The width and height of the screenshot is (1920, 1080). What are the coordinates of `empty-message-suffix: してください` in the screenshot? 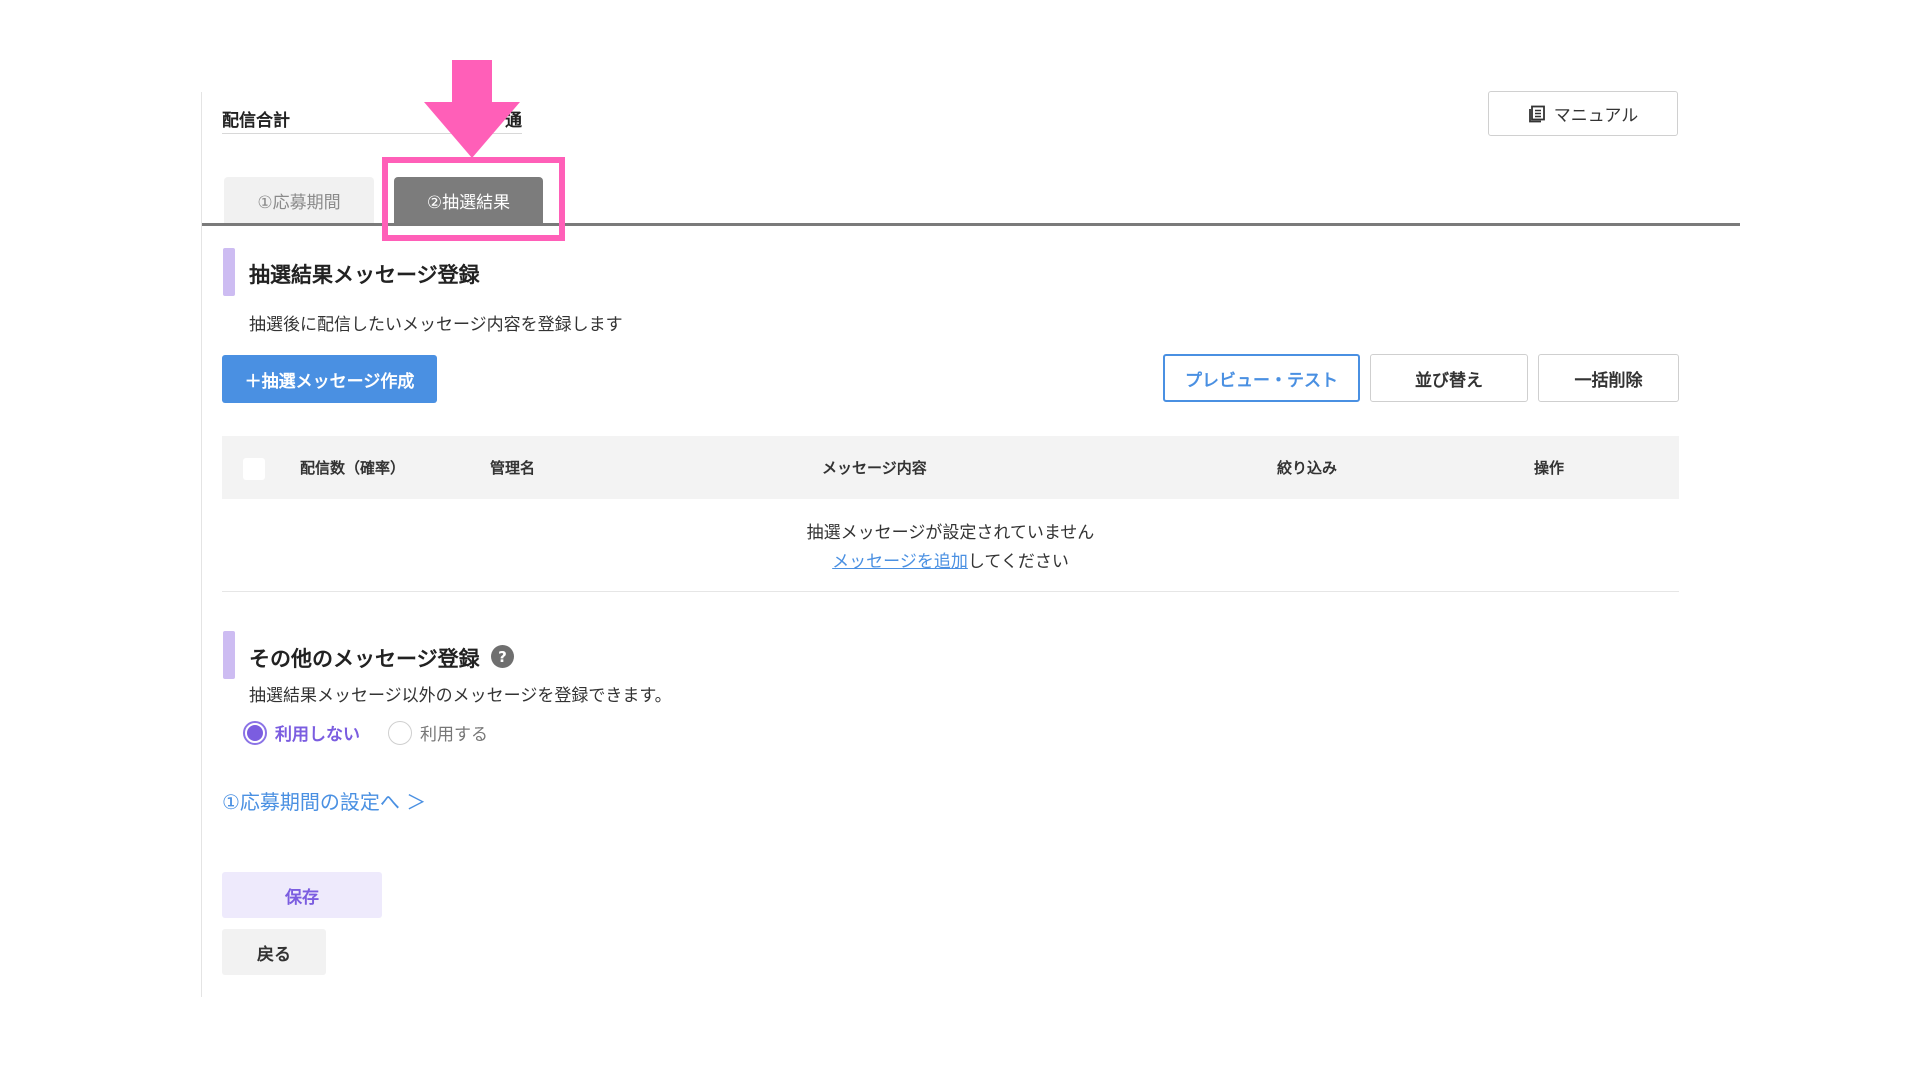 It's located at (1018, 562).